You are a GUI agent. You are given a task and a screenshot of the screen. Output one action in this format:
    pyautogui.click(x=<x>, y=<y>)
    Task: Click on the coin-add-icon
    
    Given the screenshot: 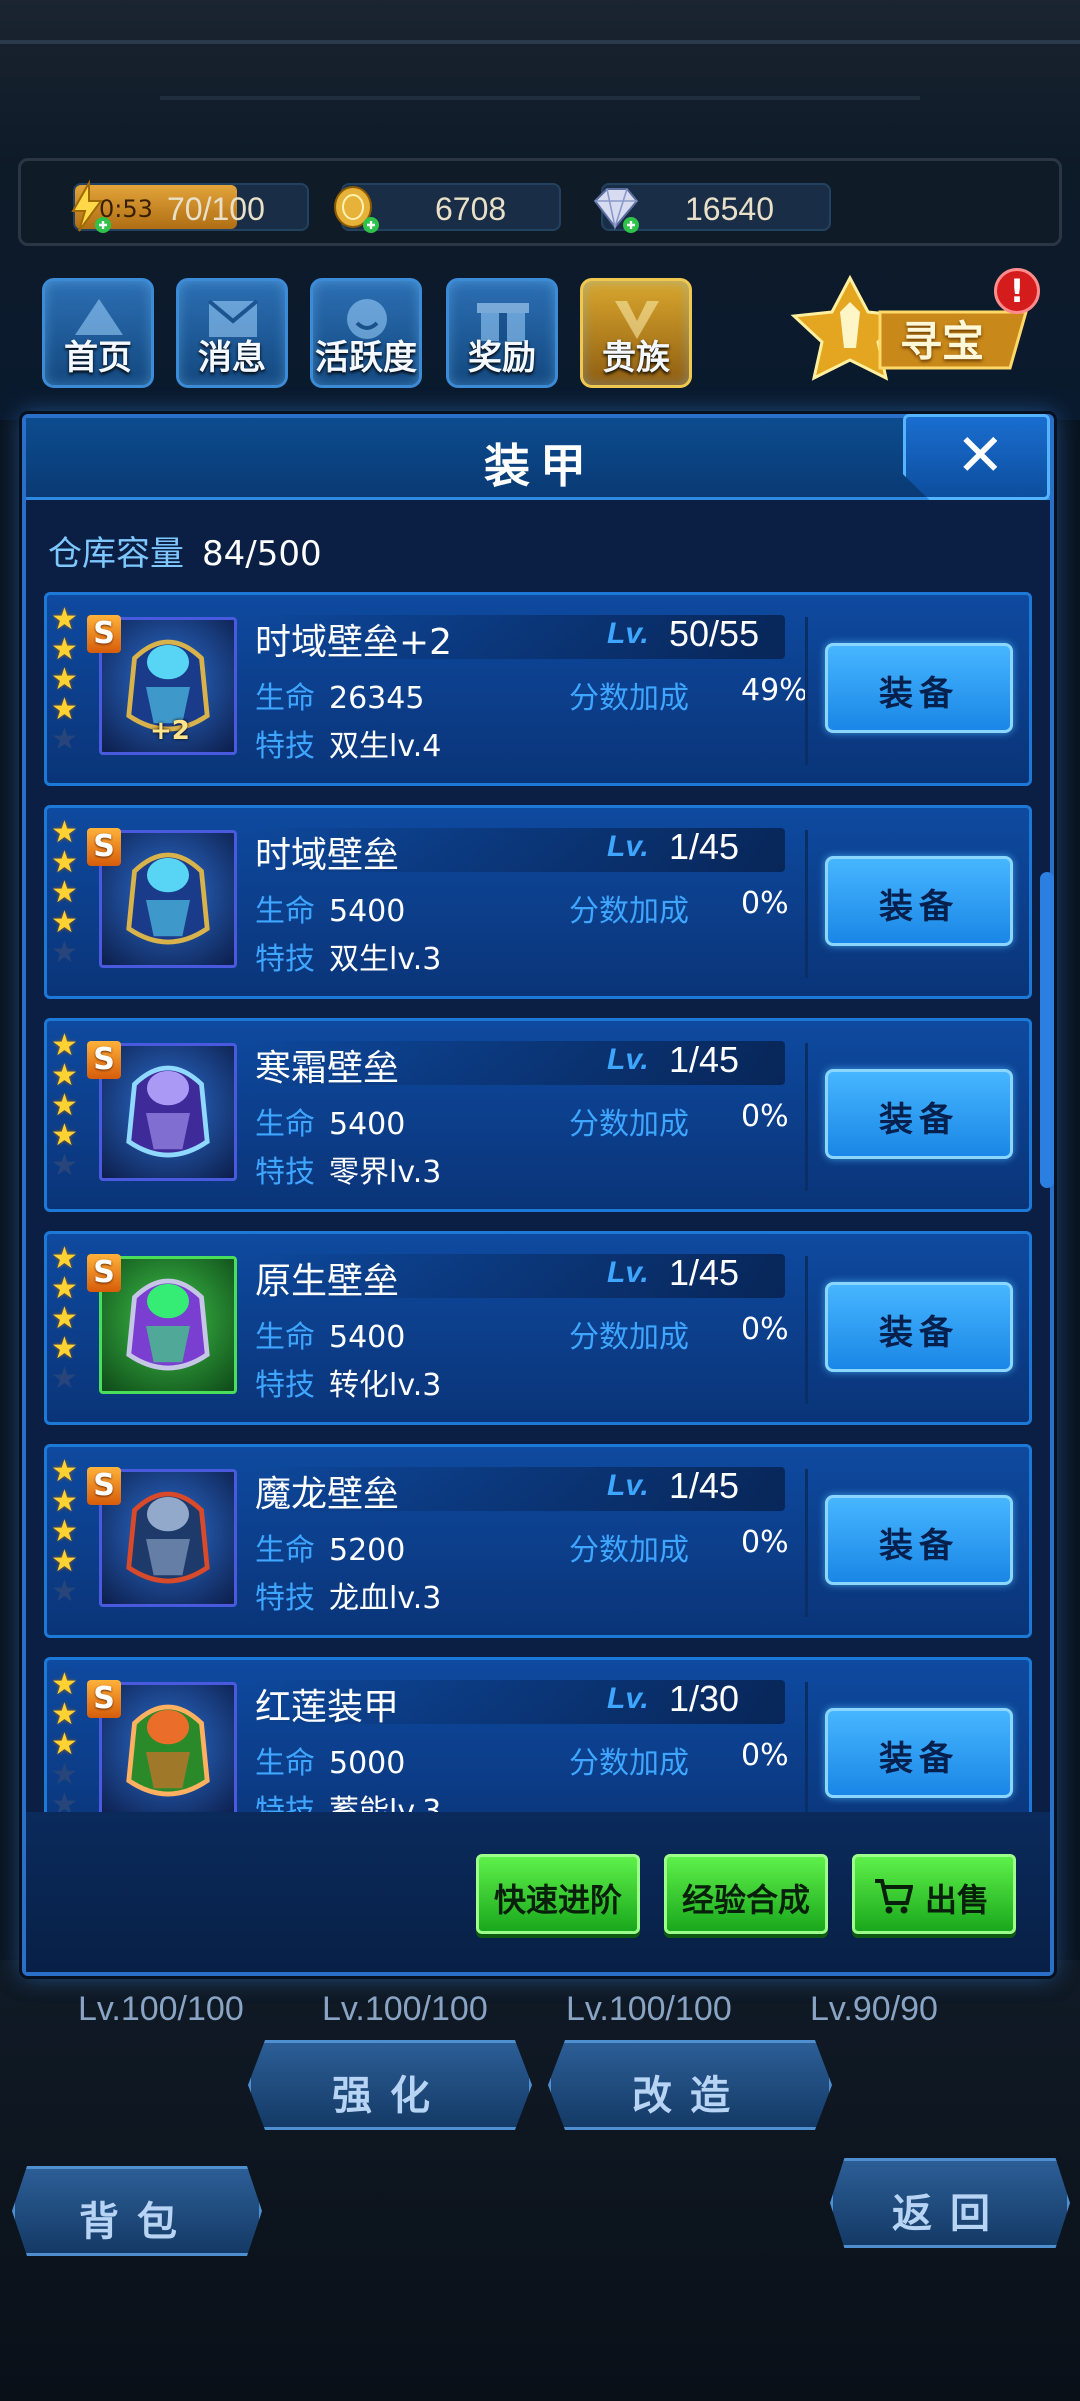 What is the action you would take?
    pyautogui.click(x=355, y=207)
    